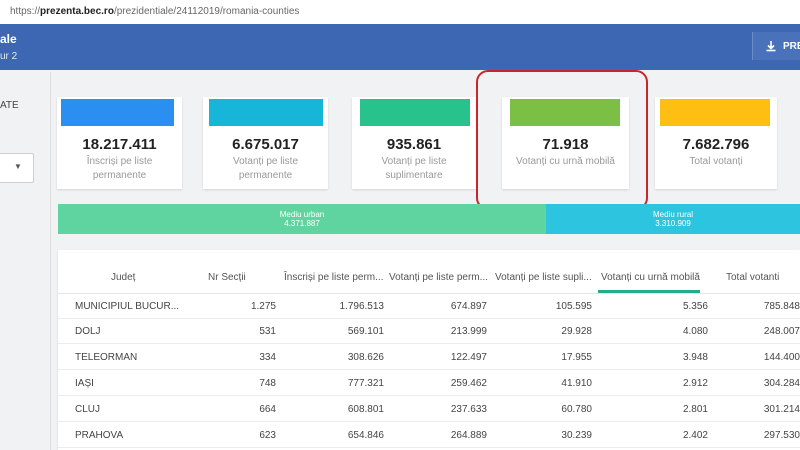 The height and width of the screenshot is (450, 800). I want to click on urban-bar: Mediu urban 4.371.887, so click(302, 219).